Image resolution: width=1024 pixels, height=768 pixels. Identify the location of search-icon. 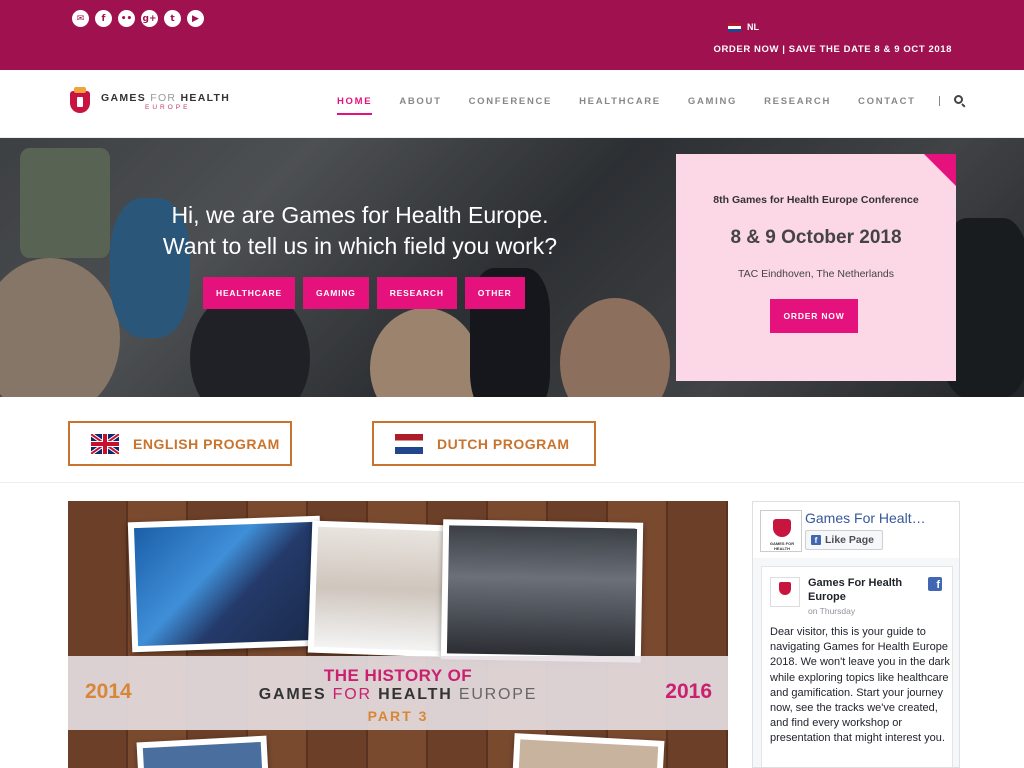
(959, 101).